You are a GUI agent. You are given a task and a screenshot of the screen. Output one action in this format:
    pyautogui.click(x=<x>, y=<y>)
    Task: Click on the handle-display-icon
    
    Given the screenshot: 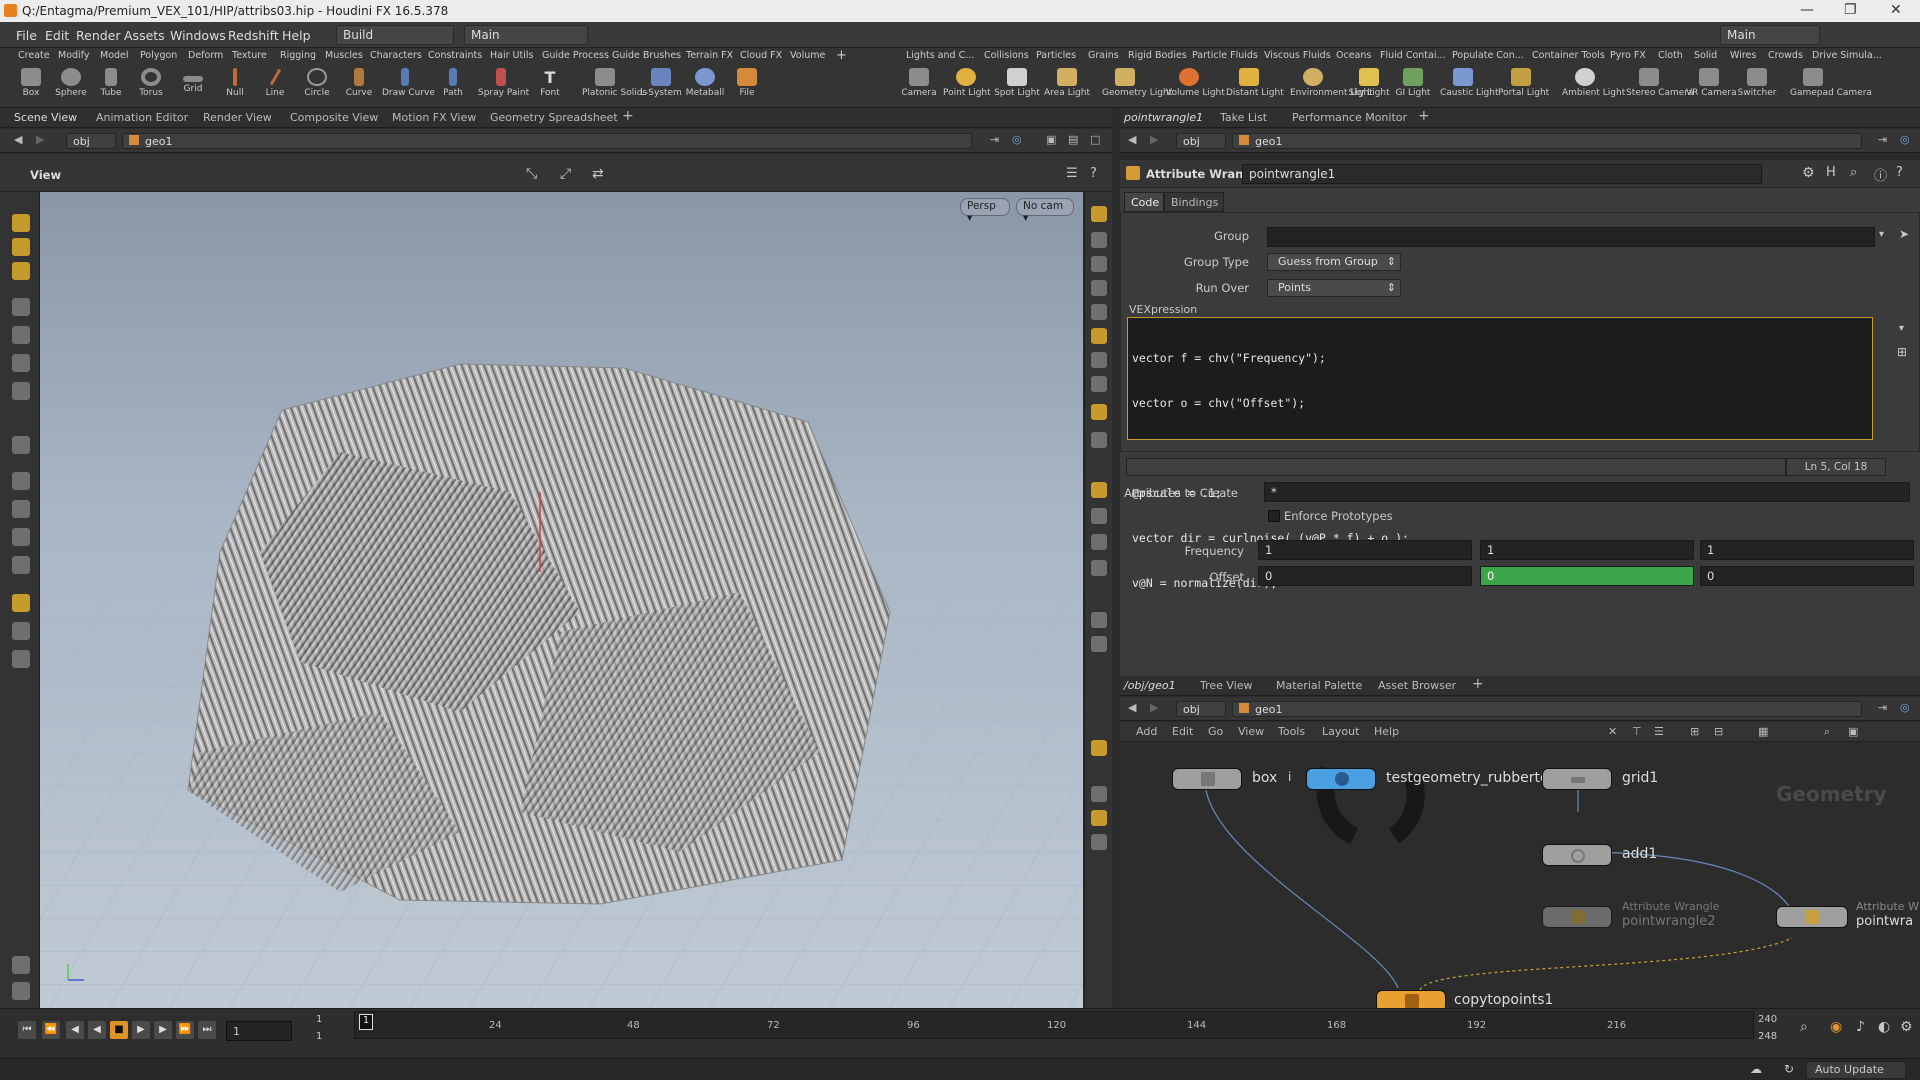 What is the action you would take?
    pyautogui.click(x=1099, y=644)
    